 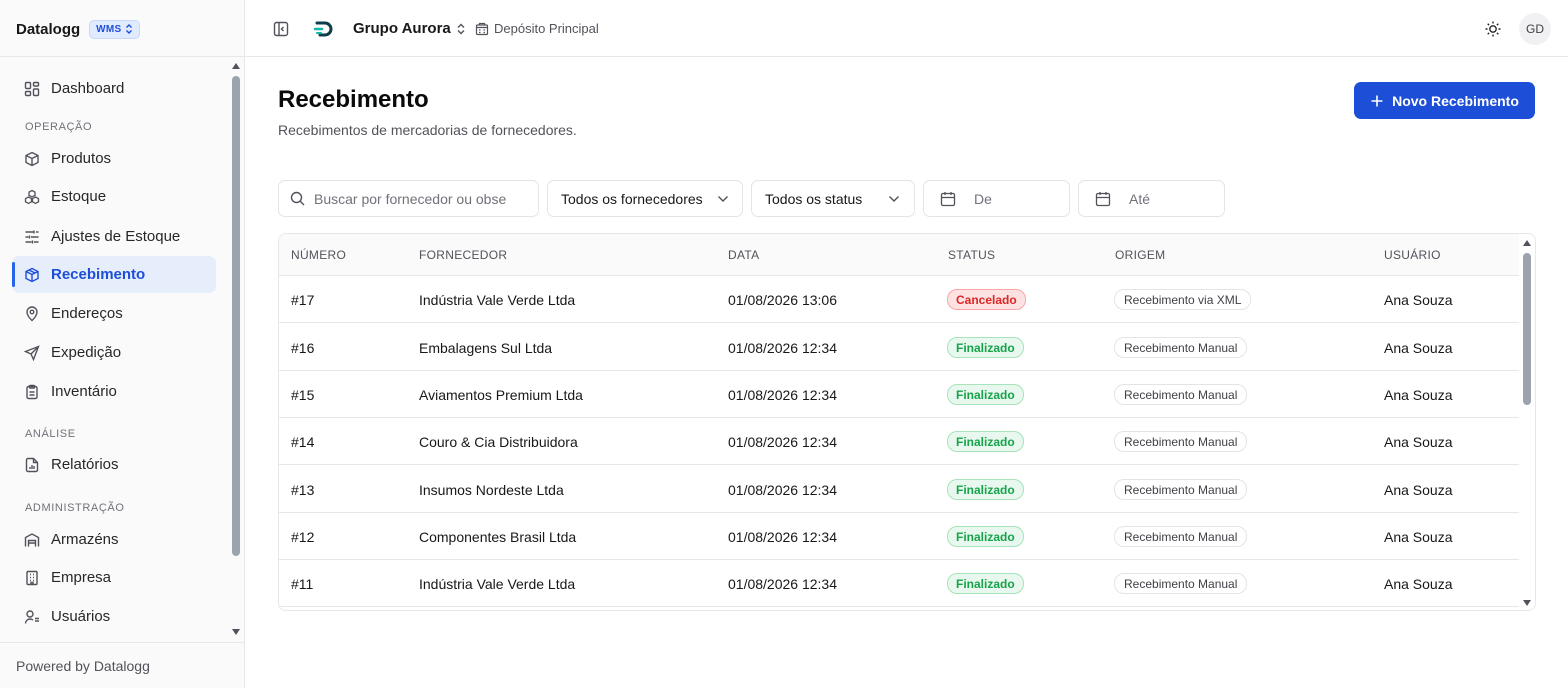 What do you see at coordinates (497, 300) in the screenshot?
I see `cell-fornecedor: Indústria Vale Verde Ltda` at bounding box center [497, 300].